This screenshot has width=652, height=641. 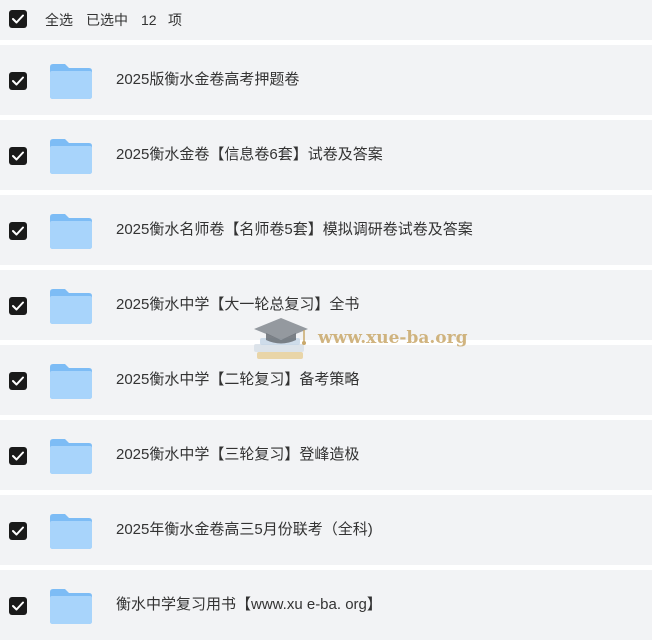 What do you see at coordinates (249, 604) in the screenshot?
I see `file-name: 衡水中学复习用书【www.xu e-ba. org】` at bounding box center [249, 604].